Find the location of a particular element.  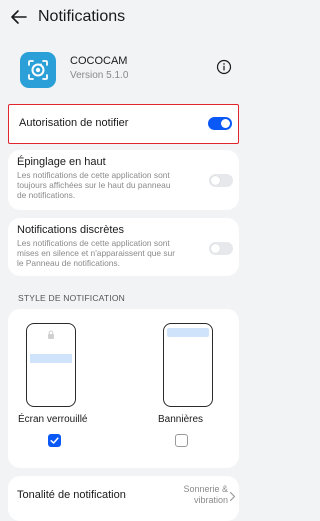

header: Notifications is located at coordinates (123, 20).